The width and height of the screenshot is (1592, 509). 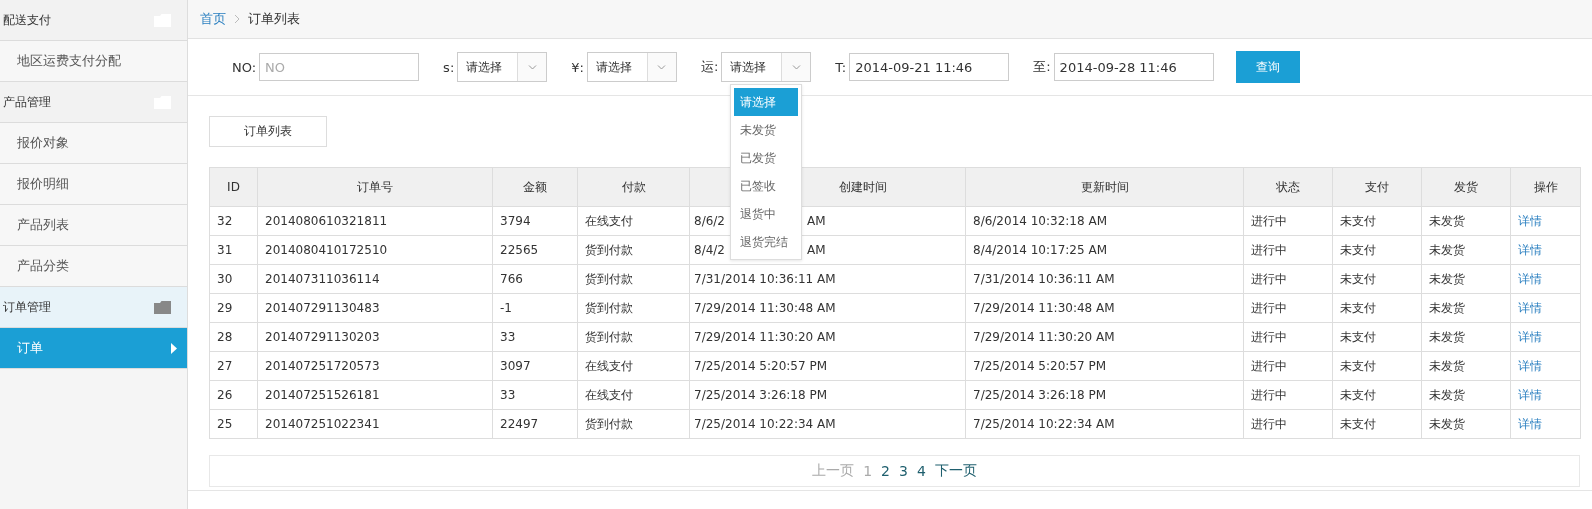 What do you see at coordinates (1133, 67) in the screenshot?
I see `input-field: 2014-09-28 11:46` at bounding box center [1133, 67].